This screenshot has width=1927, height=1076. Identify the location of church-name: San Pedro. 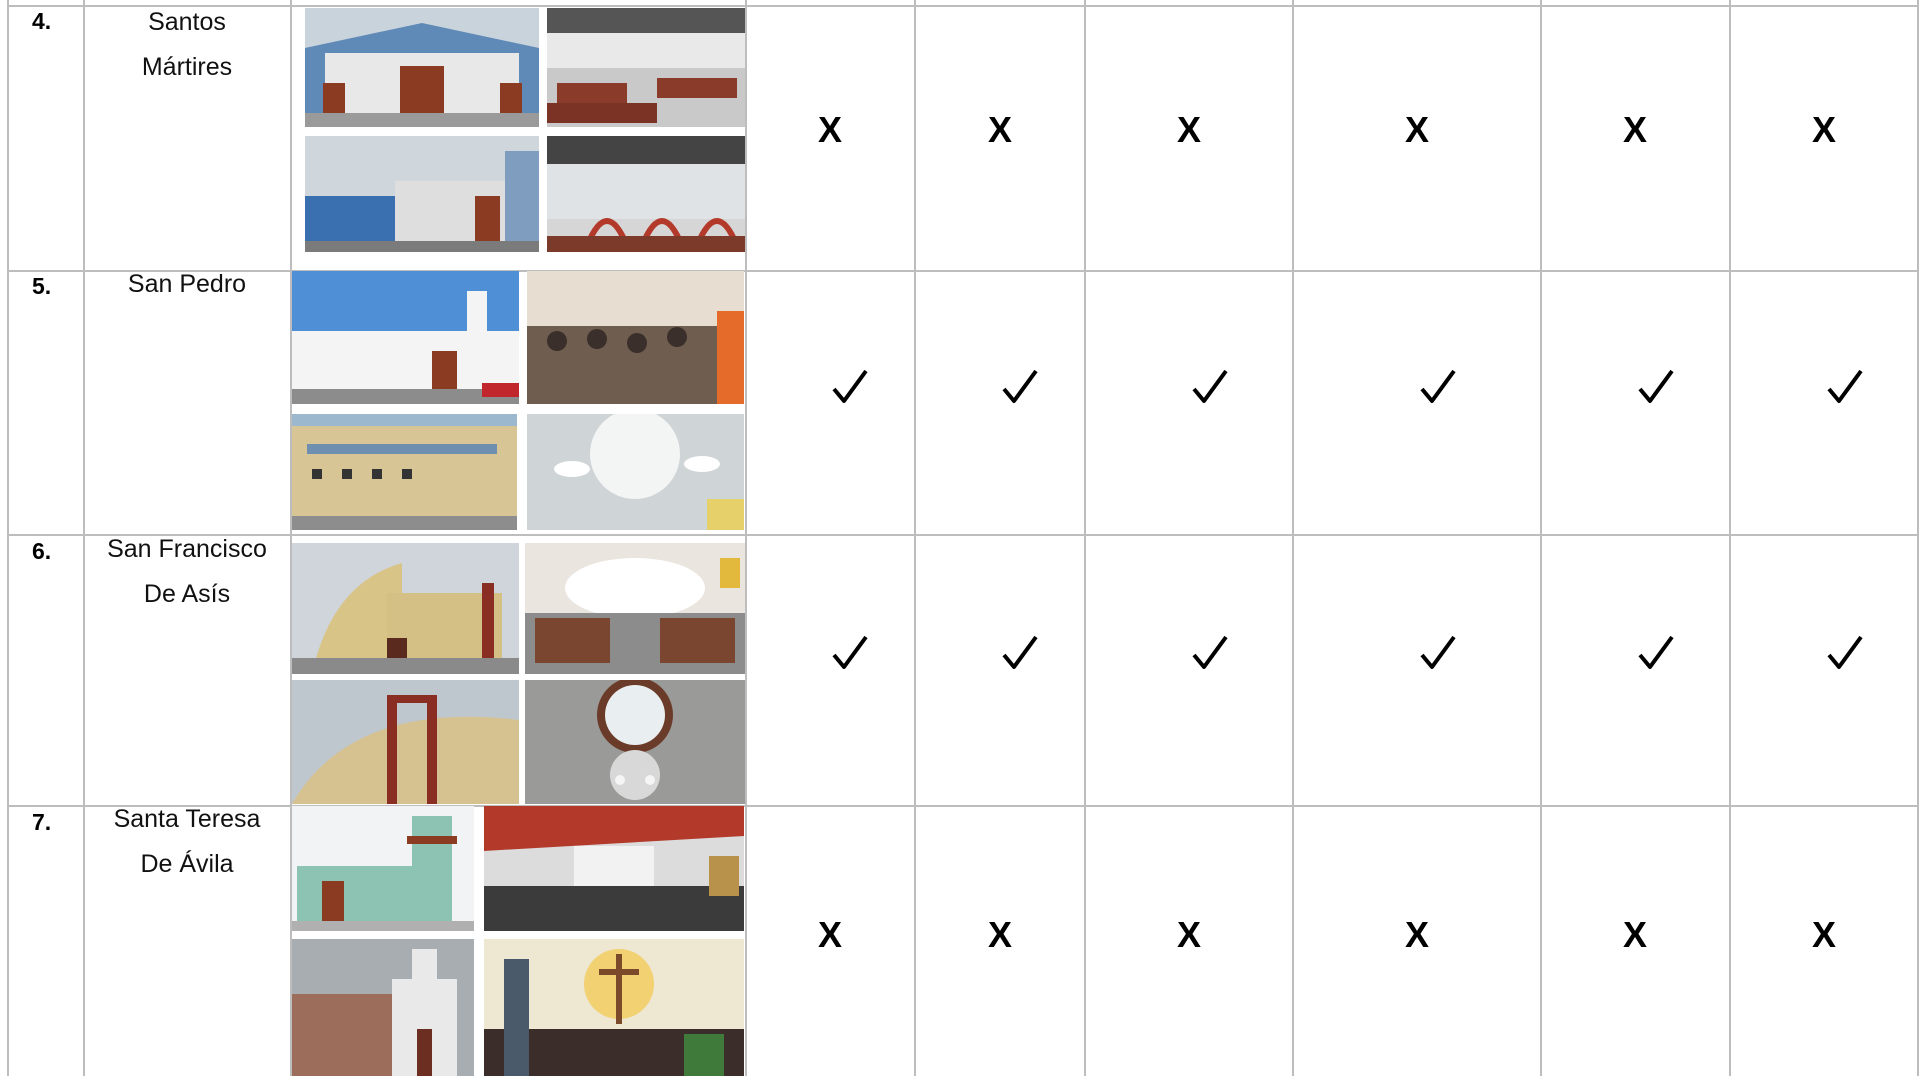
(187, 284).